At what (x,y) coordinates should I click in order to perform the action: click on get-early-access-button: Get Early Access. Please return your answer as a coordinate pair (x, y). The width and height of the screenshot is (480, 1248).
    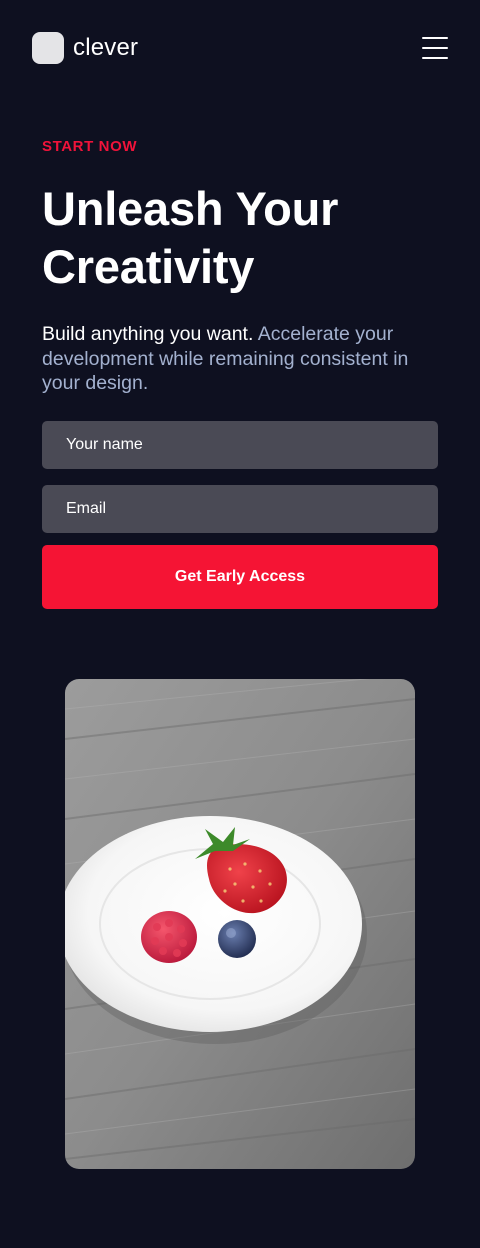
    Looking at the image, I should click on (240, 576).